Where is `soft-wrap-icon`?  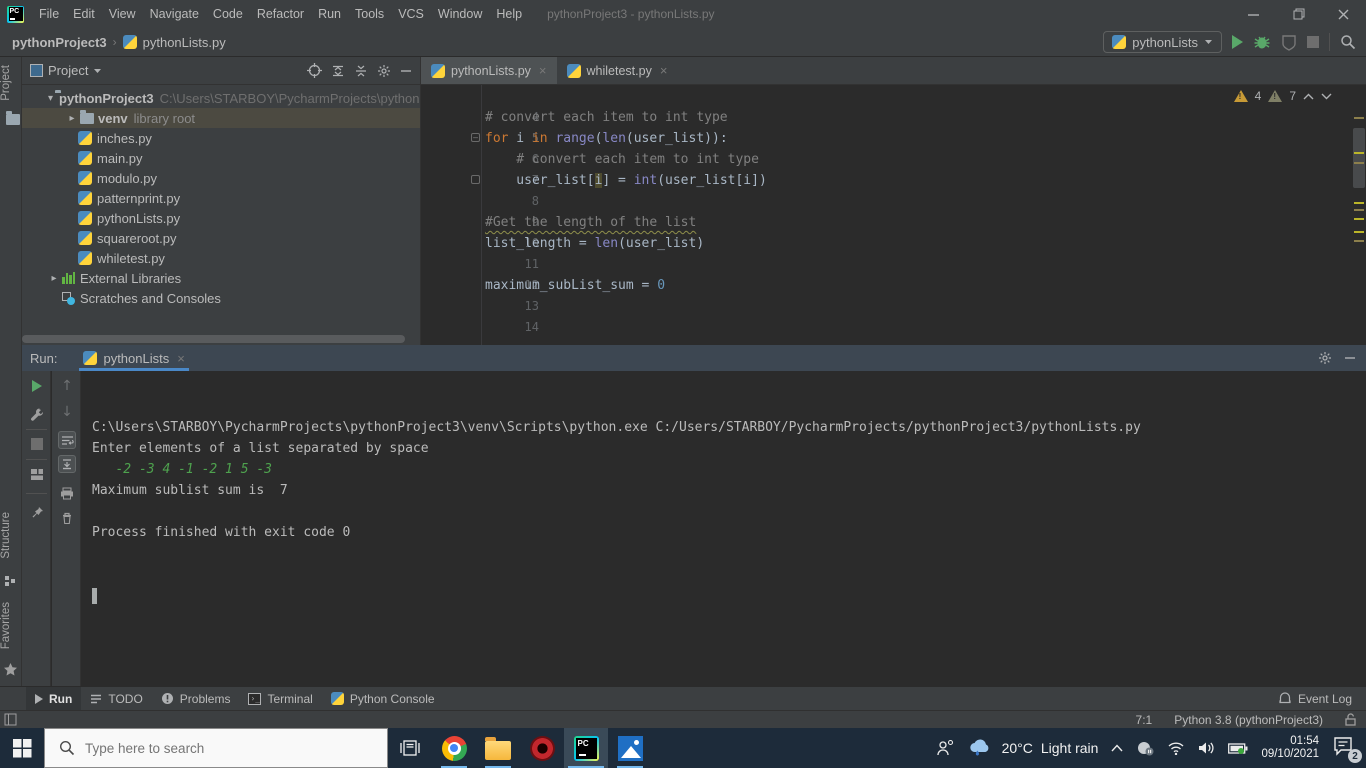 soft-wrap-icon is located at coordinates (67, 440).